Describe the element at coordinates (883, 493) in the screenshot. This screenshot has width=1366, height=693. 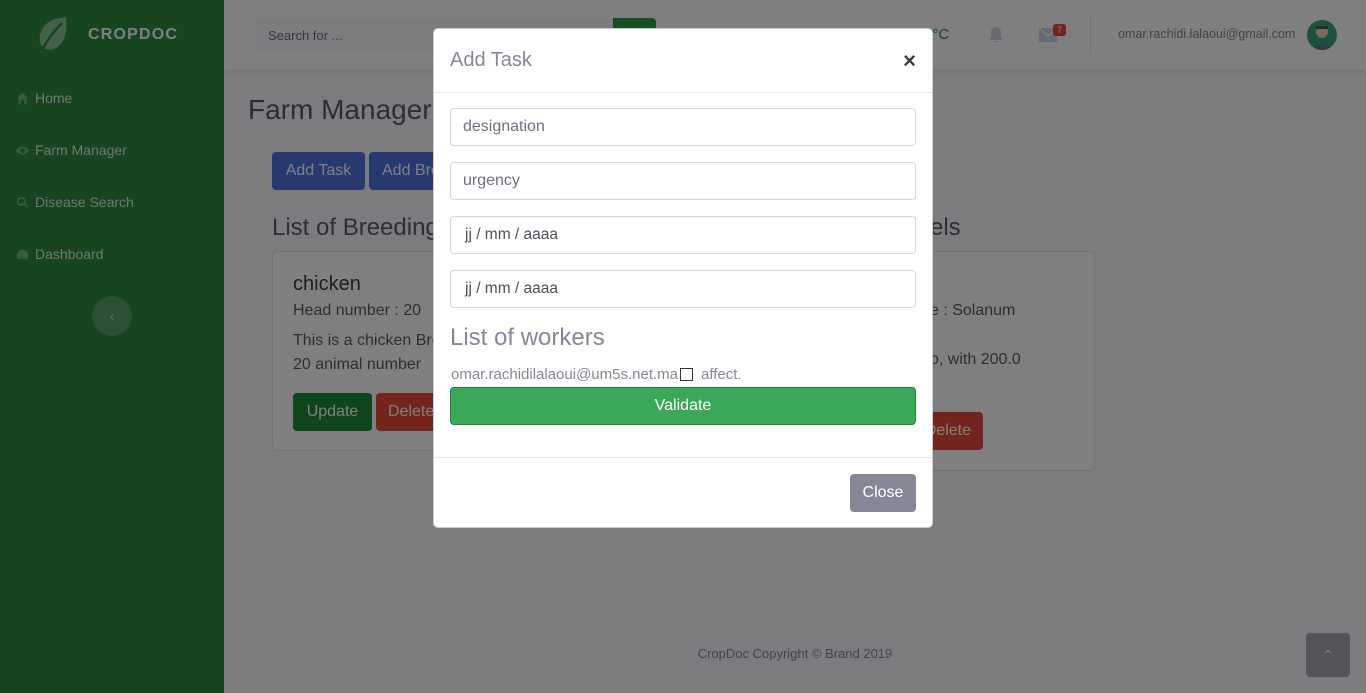
I see `close-button: Close` at that location.